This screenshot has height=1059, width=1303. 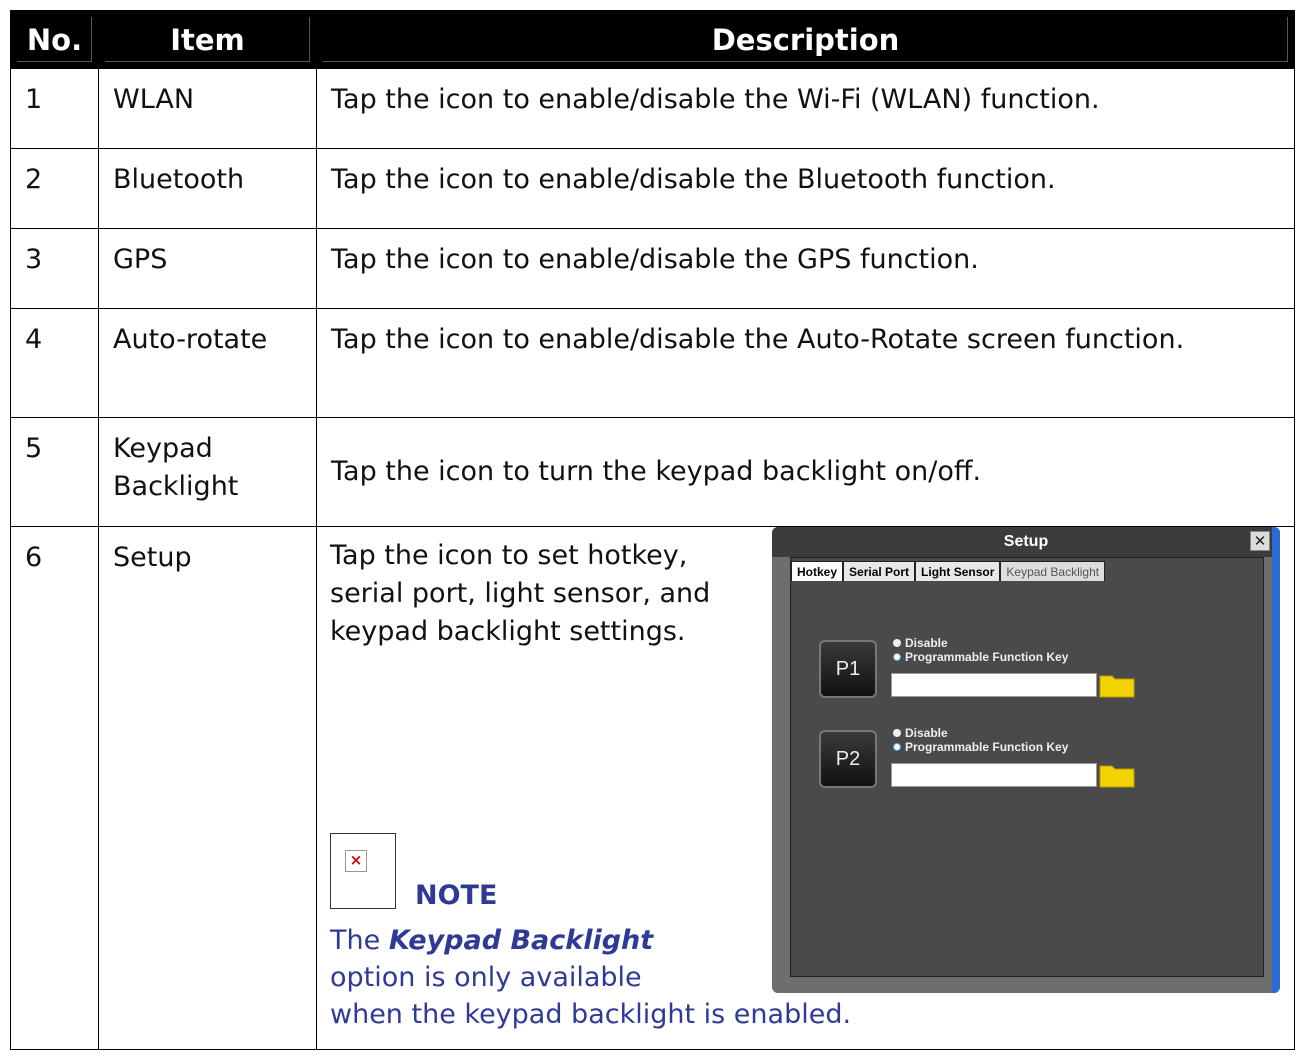 I want to click on row-number: 1, so click(x=54, y=108).